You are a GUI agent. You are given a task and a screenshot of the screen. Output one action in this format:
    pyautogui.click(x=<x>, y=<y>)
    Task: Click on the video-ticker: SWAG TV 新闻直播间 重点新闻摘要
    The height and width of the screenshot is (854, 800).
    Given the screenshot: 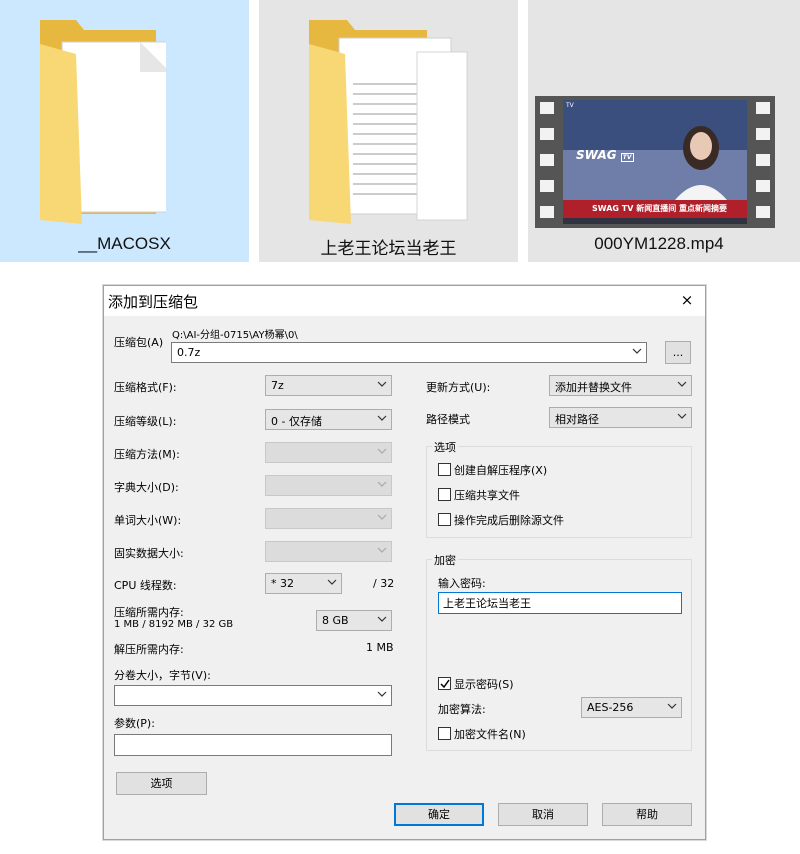 What is the action you would take?
    pyautogui.click(x=659, y=208)
    